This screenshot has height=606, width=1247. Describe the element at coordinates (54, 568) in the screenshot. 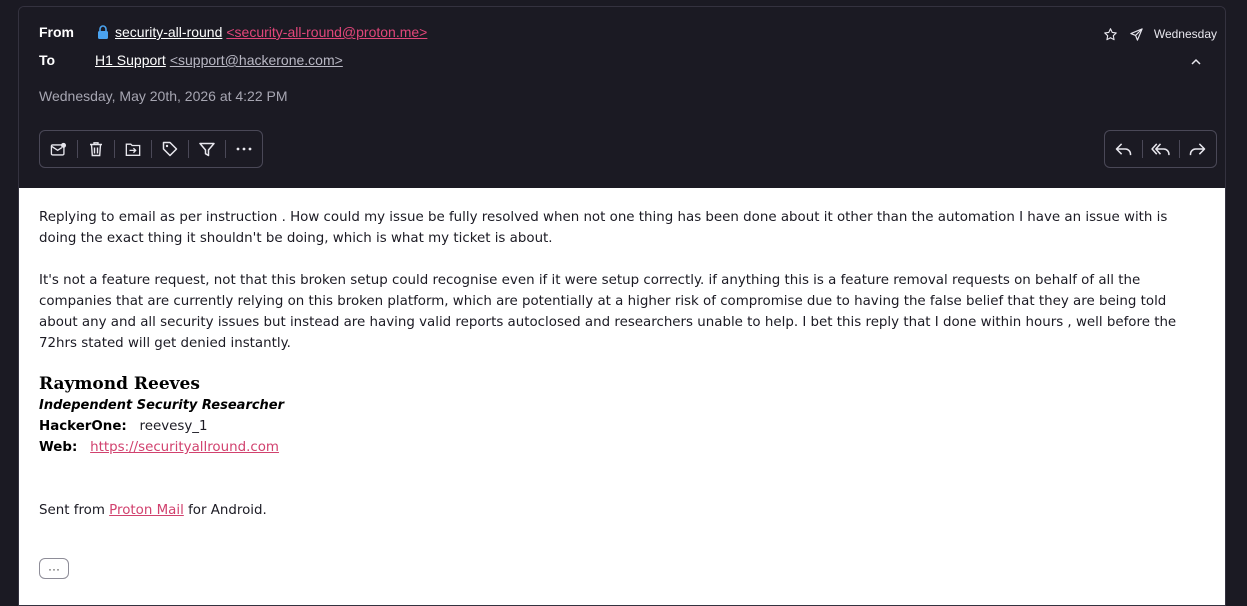

I see `show-quoted-button: ···` at that location.